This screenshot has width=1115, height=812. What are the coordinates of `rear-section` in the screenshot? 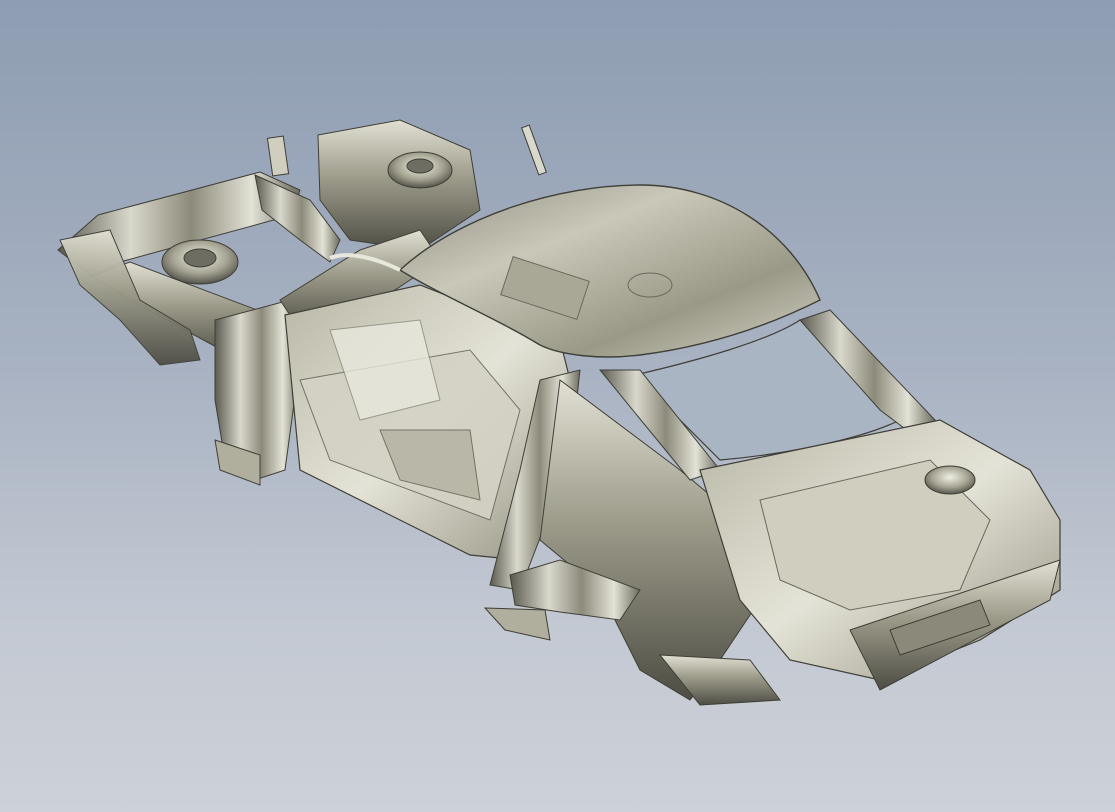 It's located at (880, 555).